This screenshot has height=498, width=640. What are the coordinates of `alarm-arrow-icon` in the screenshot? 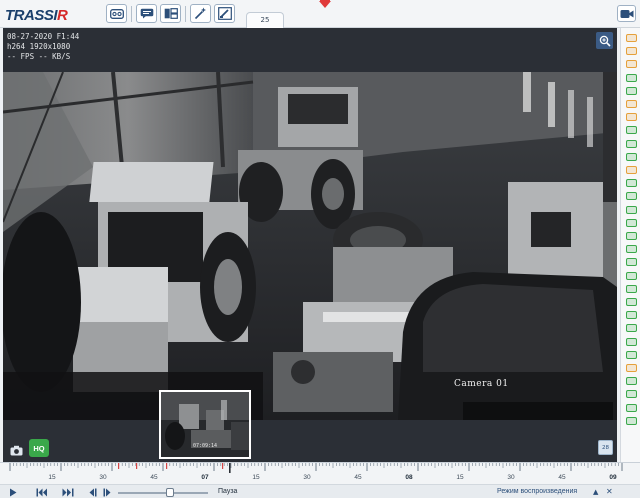 It's located at (325, 4).